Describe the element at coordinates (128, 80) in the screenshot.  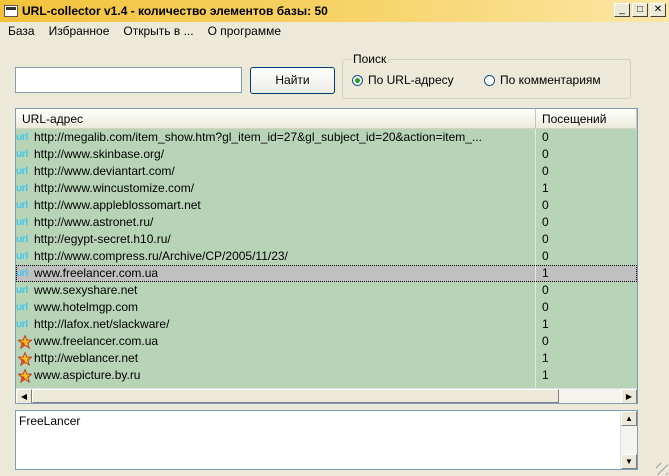
I see `search-input` at that location.